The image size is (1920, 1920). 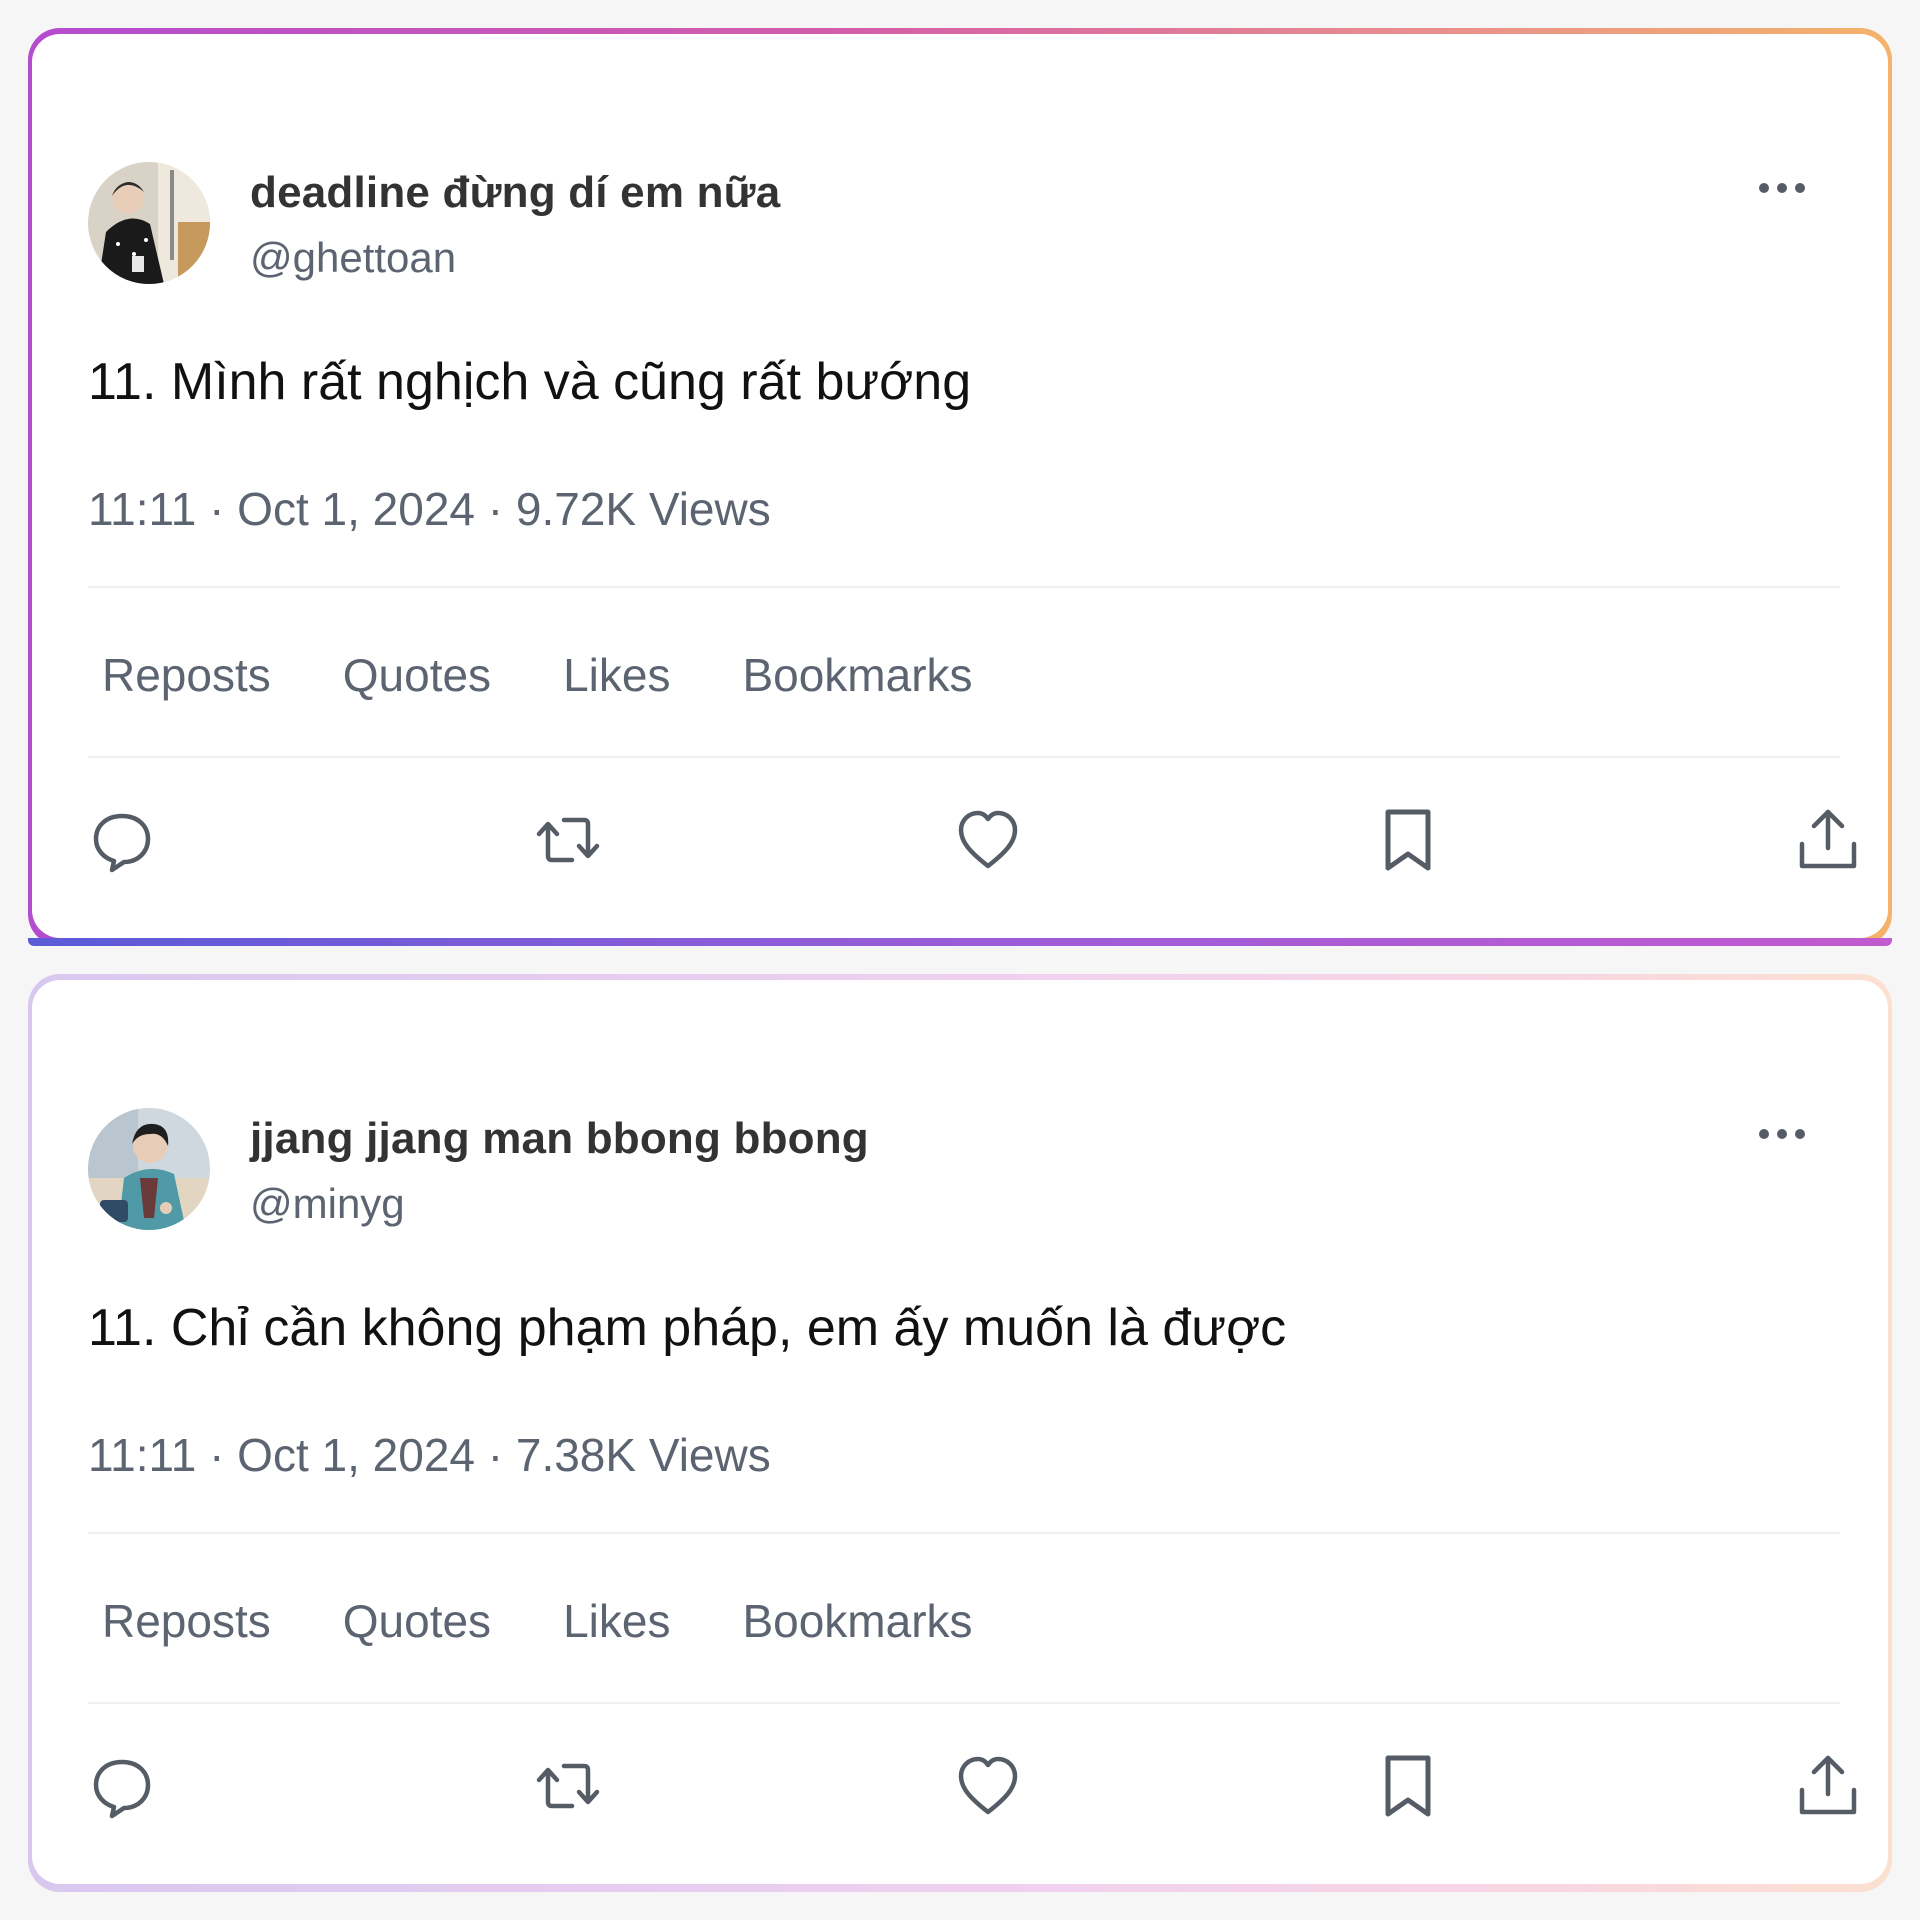 I want to click on display-name: jjang jjang man bbong bbong, so click(x=559, y=1139).